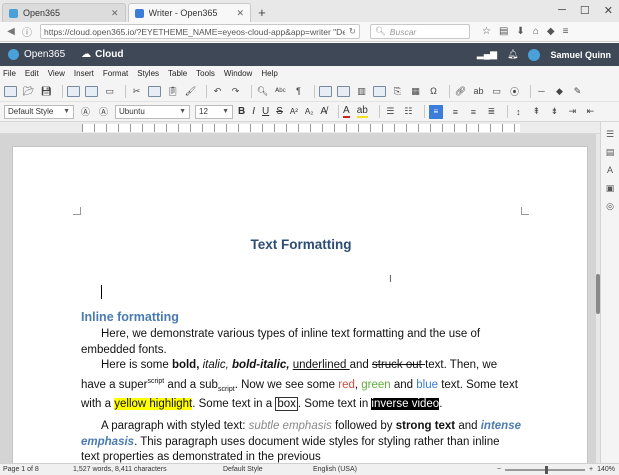 Image resolution: width=619 pixels, height=475 pixels. What do you see at coordinates (262, 91) in the screenshot?
I see `find-replace-icon: 🔍︎` at bounding box center [262, 91].